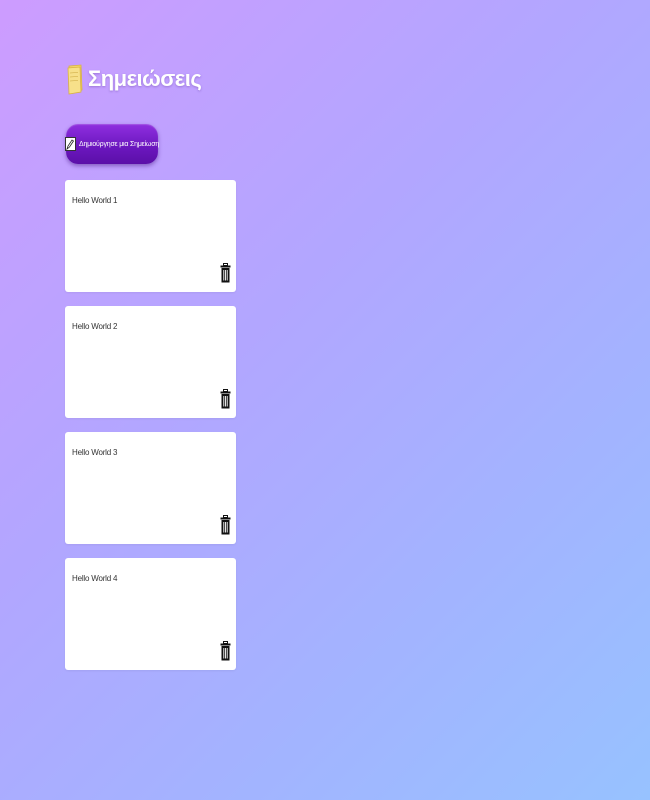  I want to click on page-title: Σημειώσεις, so click(145, 78).